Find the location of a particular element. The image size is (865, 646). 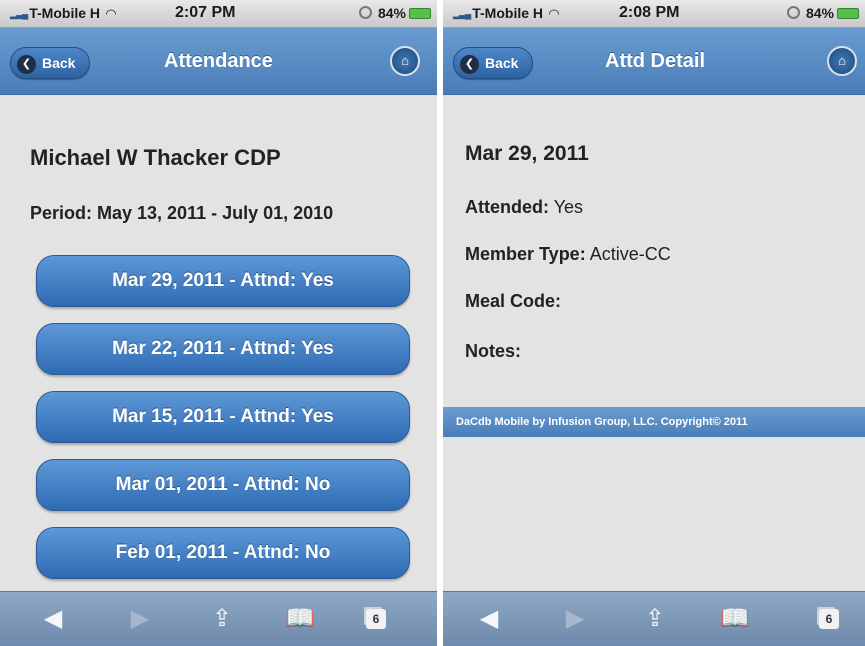

attended-value: Yes is located at coordinates (568, 207).